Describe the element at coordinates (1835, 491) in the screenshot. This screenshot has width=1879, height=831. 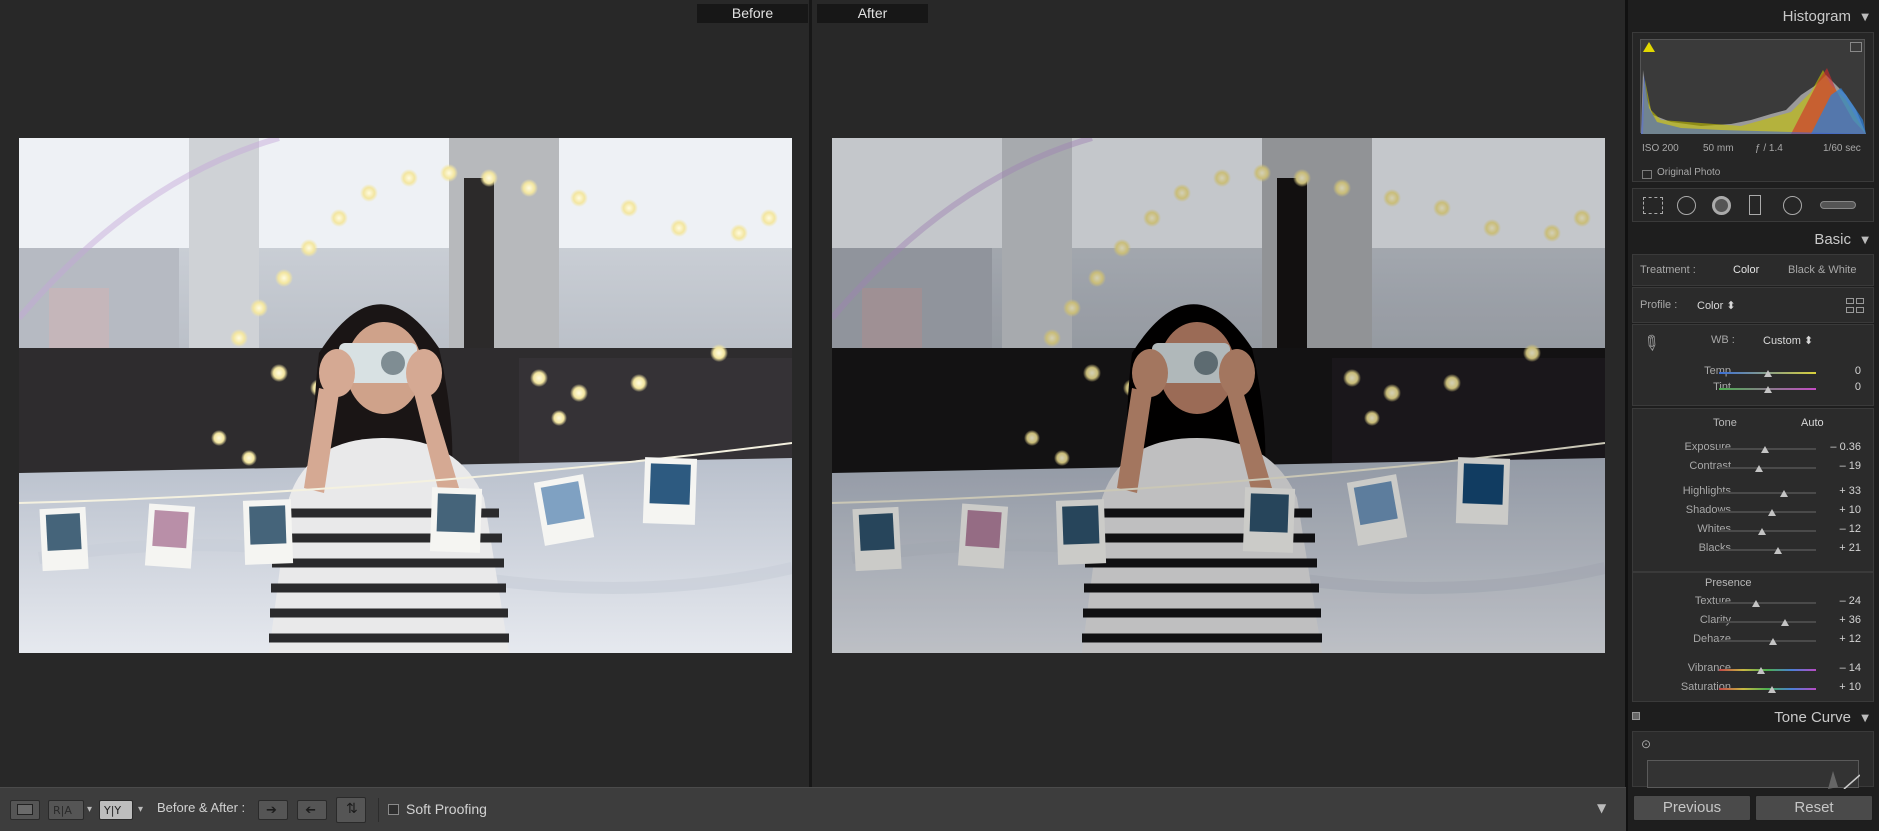
I see `slider-value: + 33` at that location.